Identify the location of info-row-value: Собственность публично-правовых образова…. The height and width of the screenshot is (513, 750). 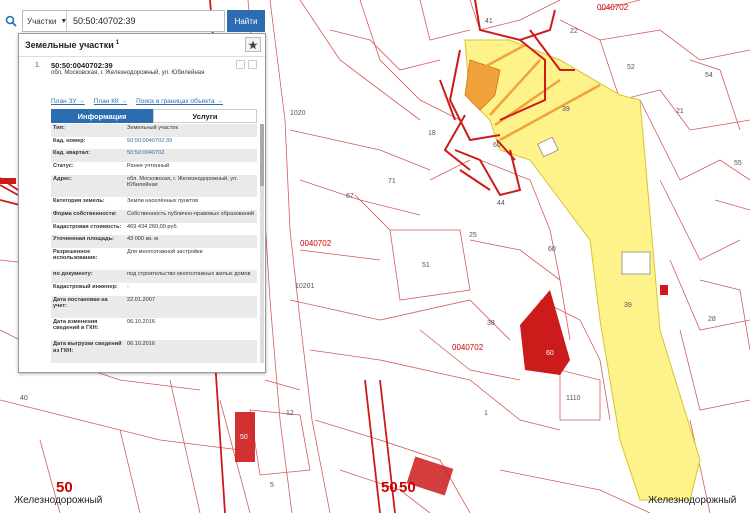
(191, 213).